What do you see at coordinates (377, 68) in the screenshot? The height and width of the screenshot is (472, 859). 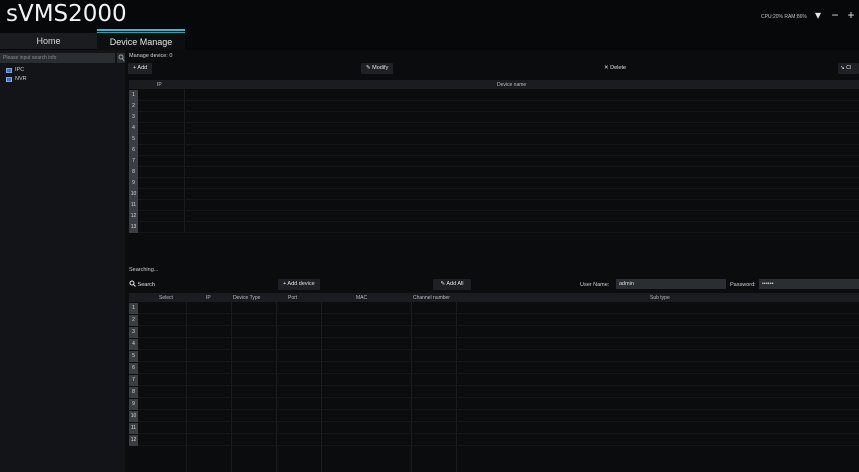 I see `modify-button: ✎ Modify` at bounding box center [377, 68].